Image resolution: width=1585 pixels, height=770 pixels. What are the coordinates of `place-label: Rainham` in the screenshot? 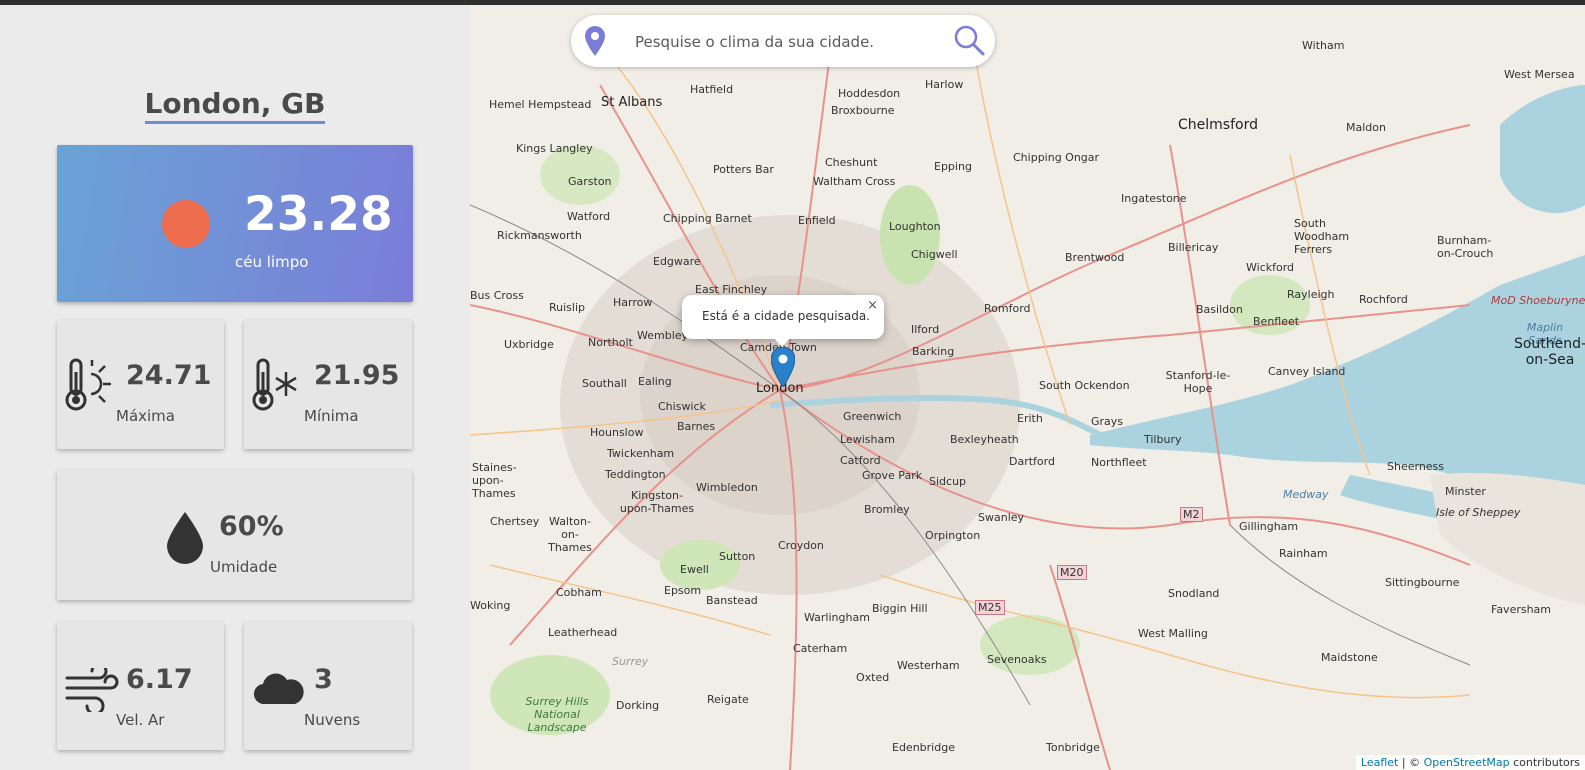 It's located at (1303, 553).